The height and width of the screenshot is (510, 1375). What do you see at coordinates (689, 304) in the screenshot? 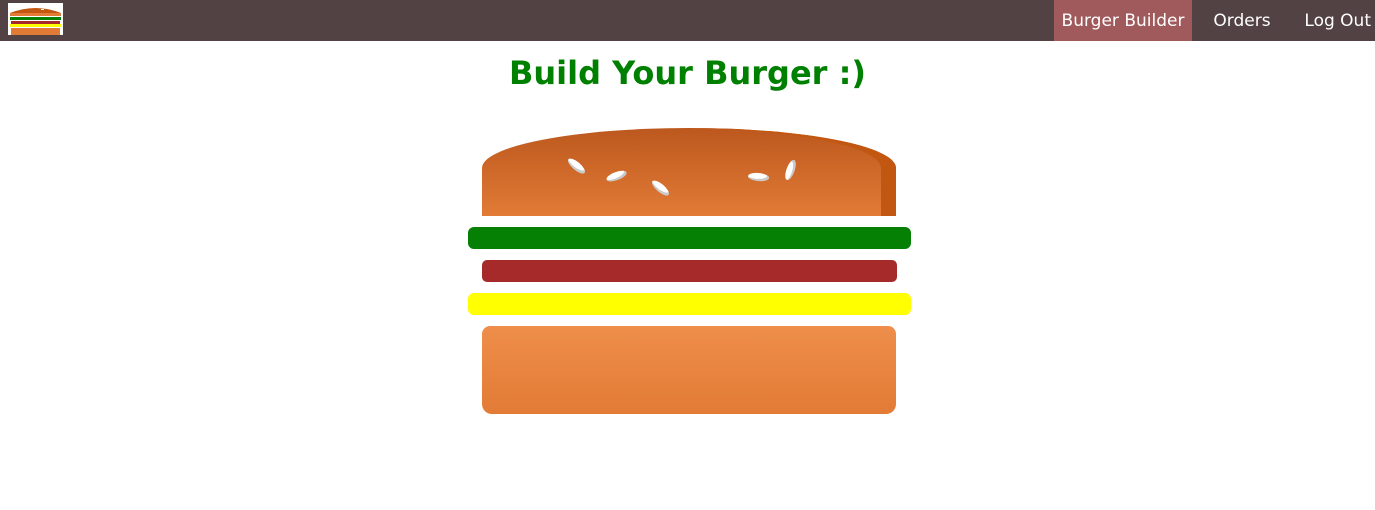
I see `cheese-layer` at bounding box center [689, 304].